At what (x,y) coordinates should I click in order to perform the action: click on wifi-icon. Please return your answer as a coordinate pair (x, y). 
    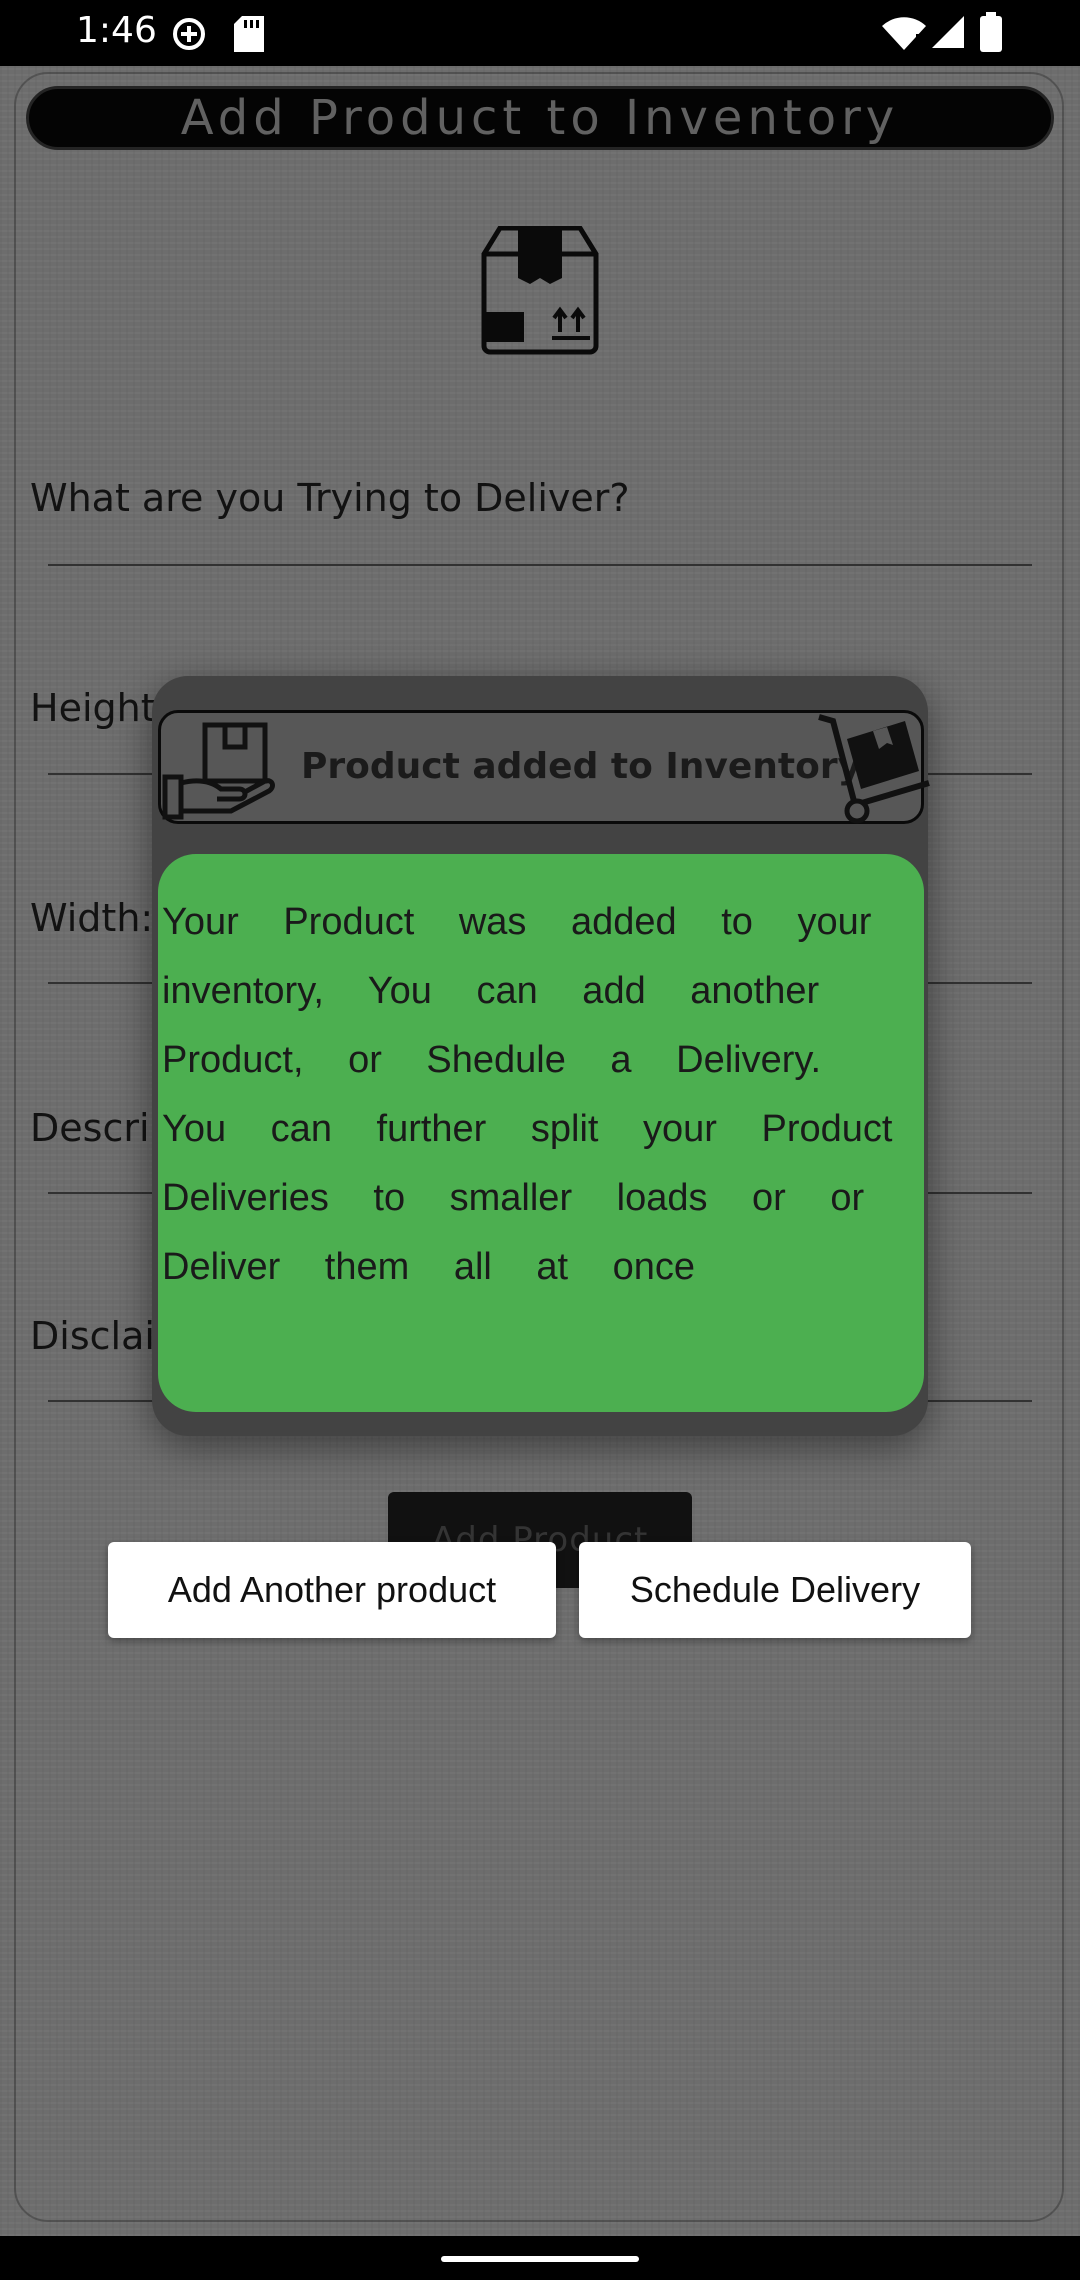
    Looking at the image, I should click on (904, 33).